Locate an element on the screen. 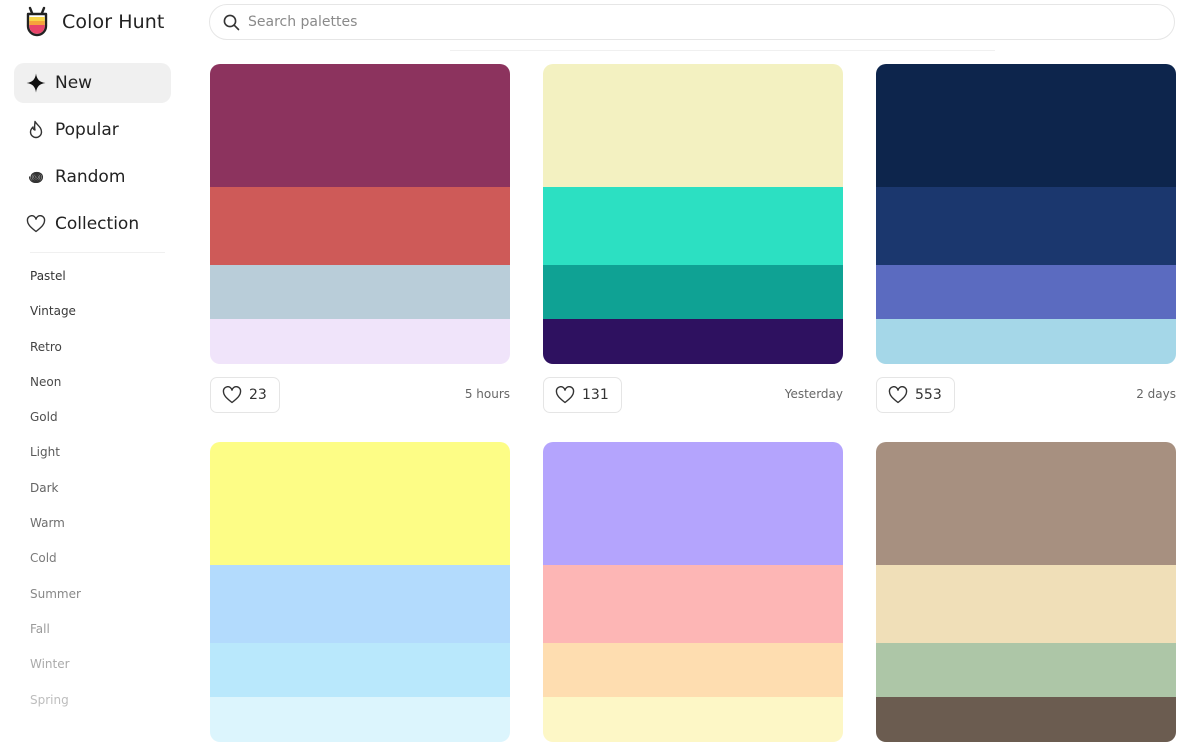  palette-card: 553 2 days is located at coordinates (1026, 238).